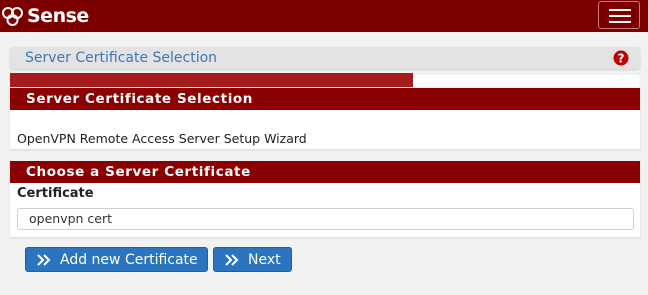 This screenshot has height=295, width=648. Describe the element at coordinates (325, 172) in the screenshot. I see `section-heading: Choose a Server Certificate` at that location.